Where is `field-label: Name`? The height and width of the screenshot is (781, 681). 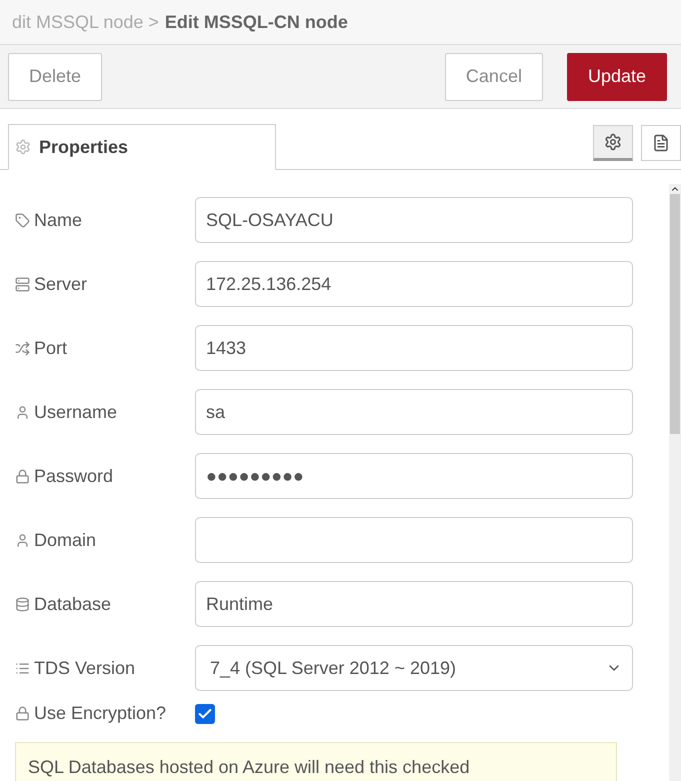
field-label: Name is located at coordinates (58, 220).